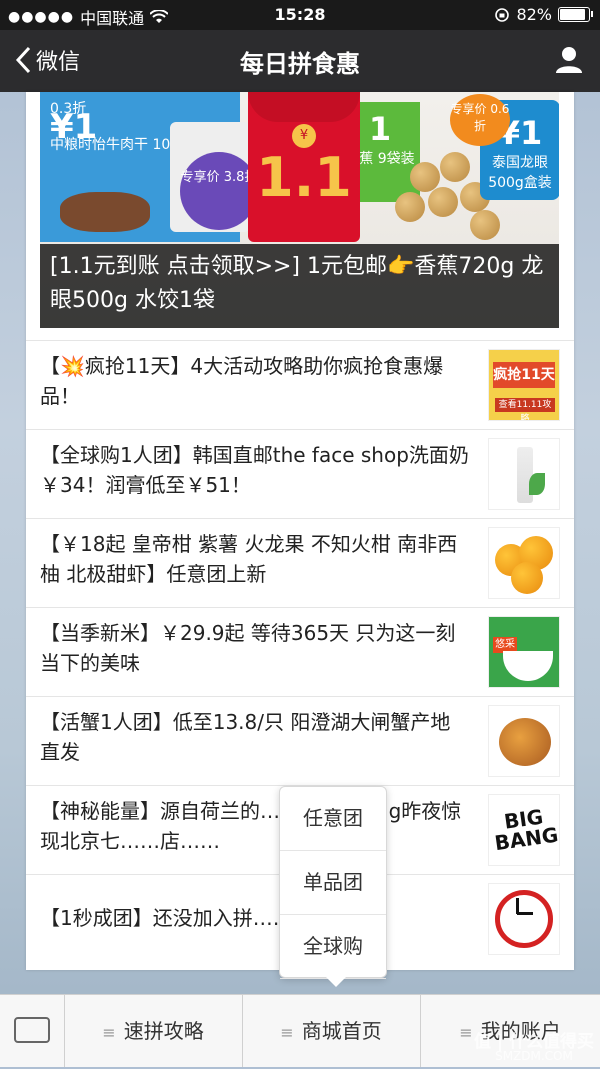  I want to click on menu-button-guide: ≡ 速拼攻略, so click(153, 1031).